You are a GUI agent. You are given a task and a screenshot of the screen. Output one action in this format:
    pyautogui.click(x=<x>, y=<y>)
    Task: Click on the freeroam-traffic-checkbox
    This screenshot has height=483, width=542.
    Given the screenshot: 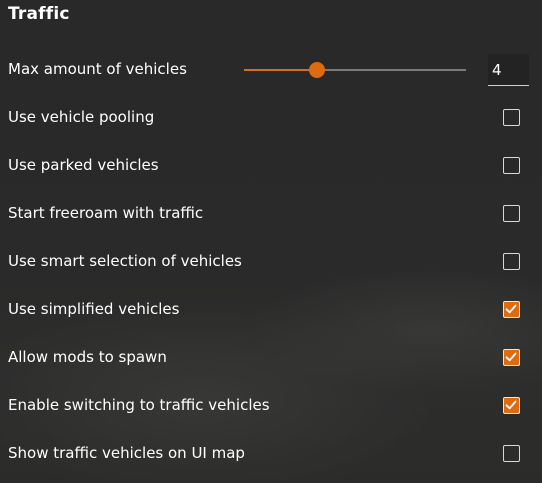 What is the action you would take?
    pyautogui.click(x=511, y=213)
    